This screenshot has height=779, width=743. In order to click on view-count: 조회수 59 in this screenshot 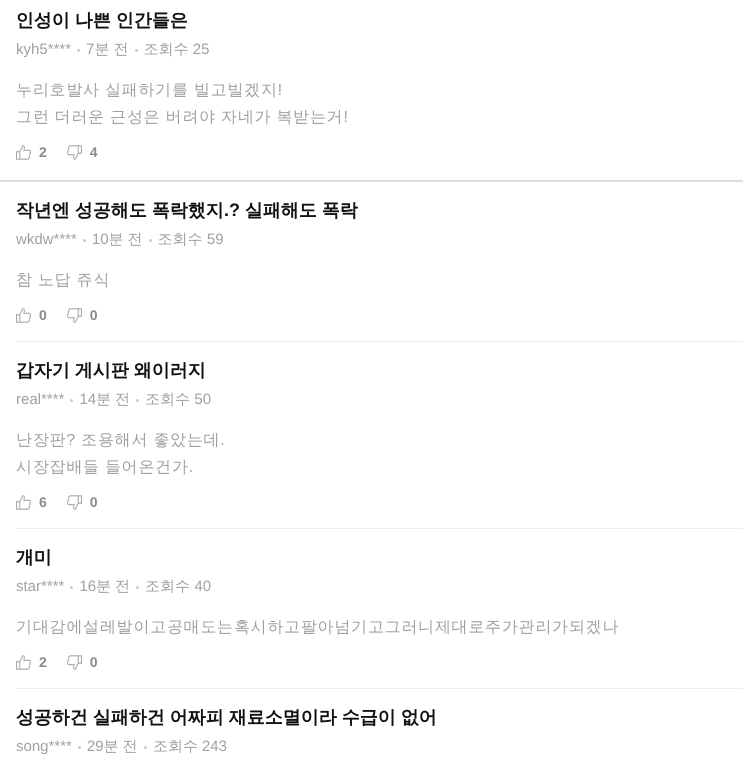, I will do `click(191, 240)`.